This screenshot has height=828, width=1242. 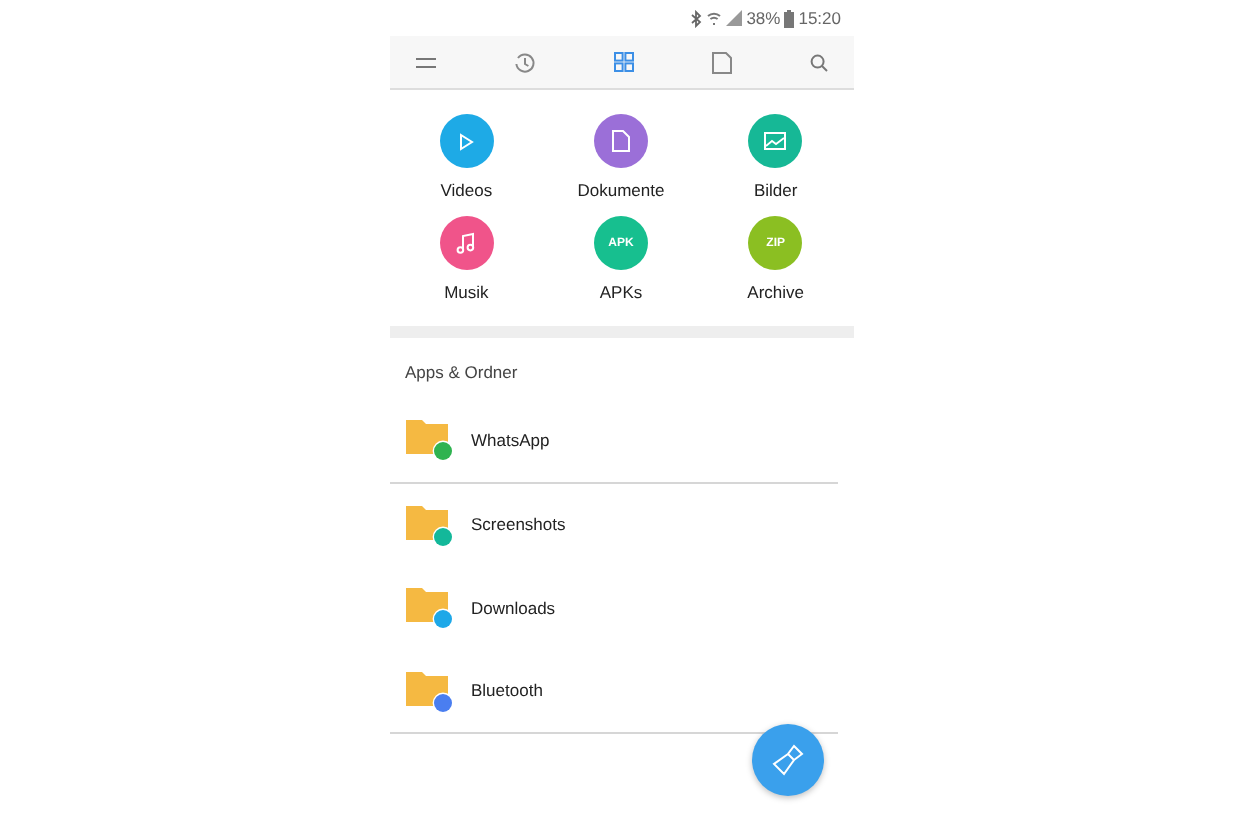 What do you see at coordinates (789, 18) in the screenshot?
I see `battery-icon` at bounding box center [789, 18].